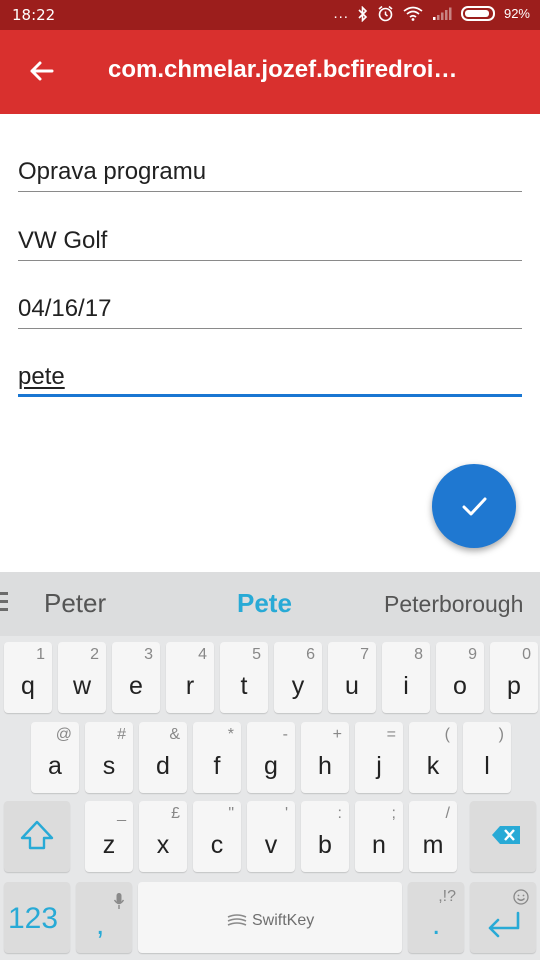 The height and width of the screenshot is (960, 540). Describe the element at coordinates (271, 836) in the screenshot. I see `key-v: ' v` at that location.